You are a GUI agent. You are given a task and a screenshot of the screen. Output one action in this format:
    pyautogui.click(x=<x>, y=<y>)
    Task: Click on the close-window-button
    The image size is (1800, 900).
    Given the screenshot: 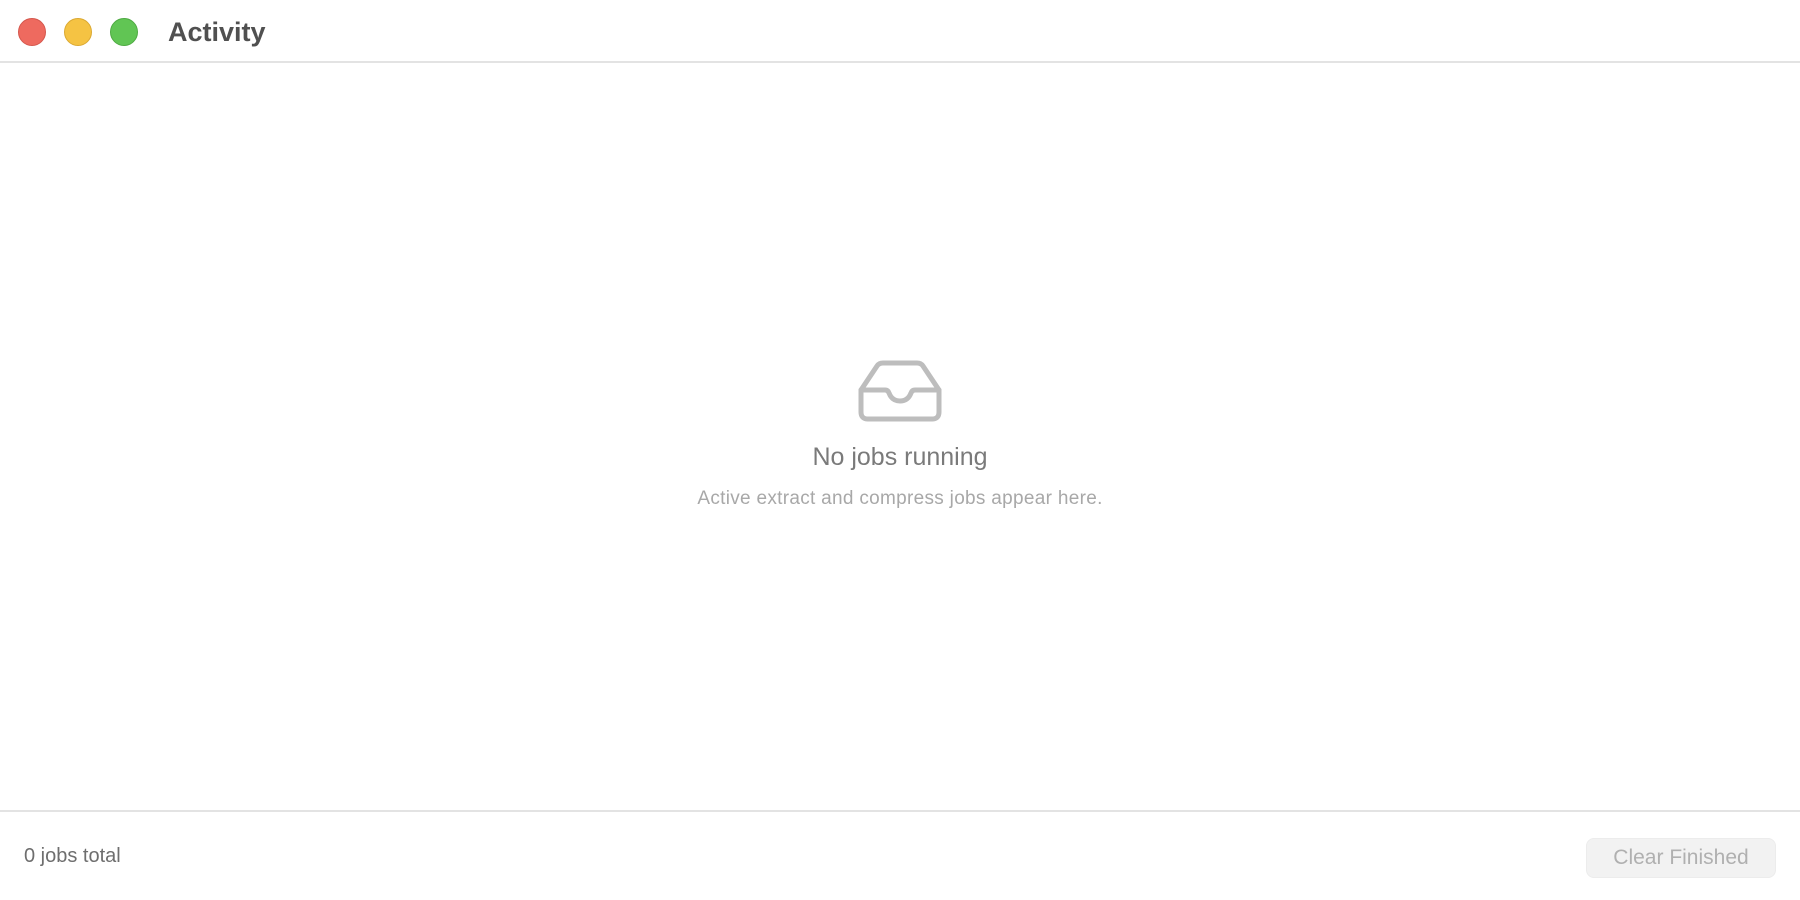 What is the action you would take?
    pyautogui.click(x=32, y=32)
    